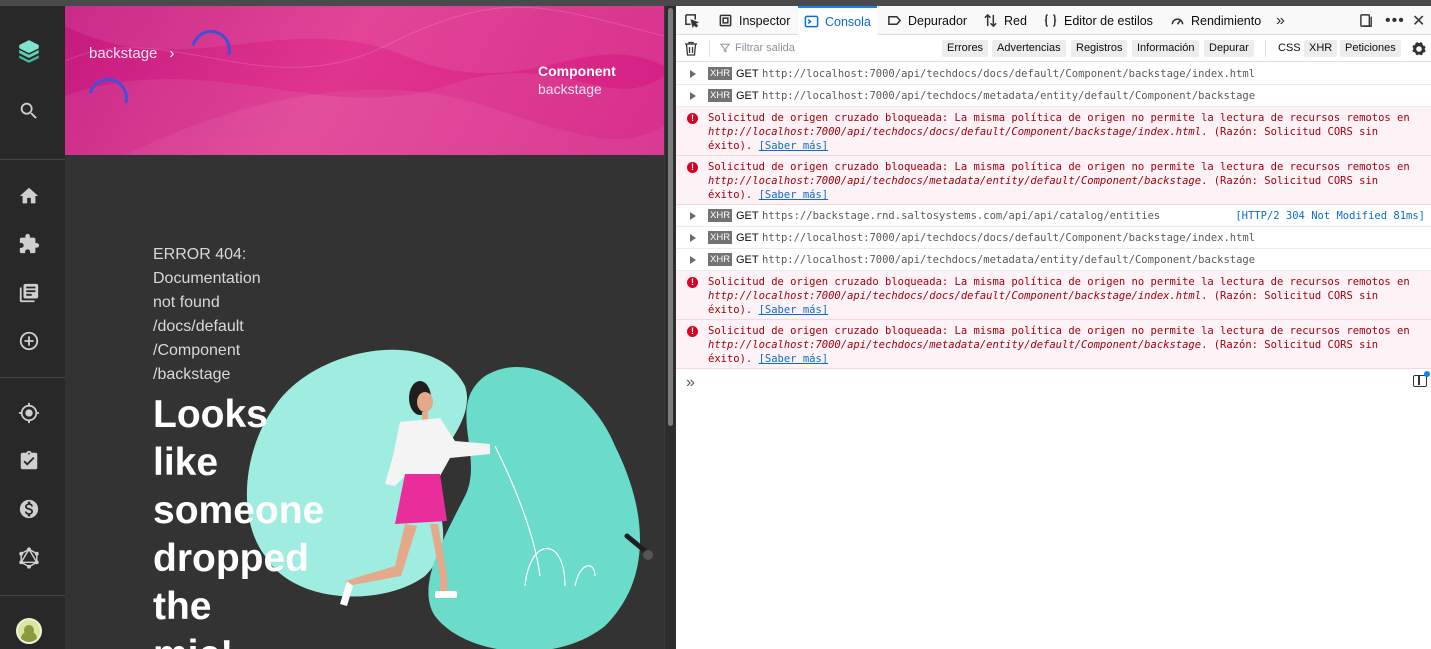 This screenshot has width=1431, height=649. I want to click on page-header: backstage › Component backstage, so click(364, 80).